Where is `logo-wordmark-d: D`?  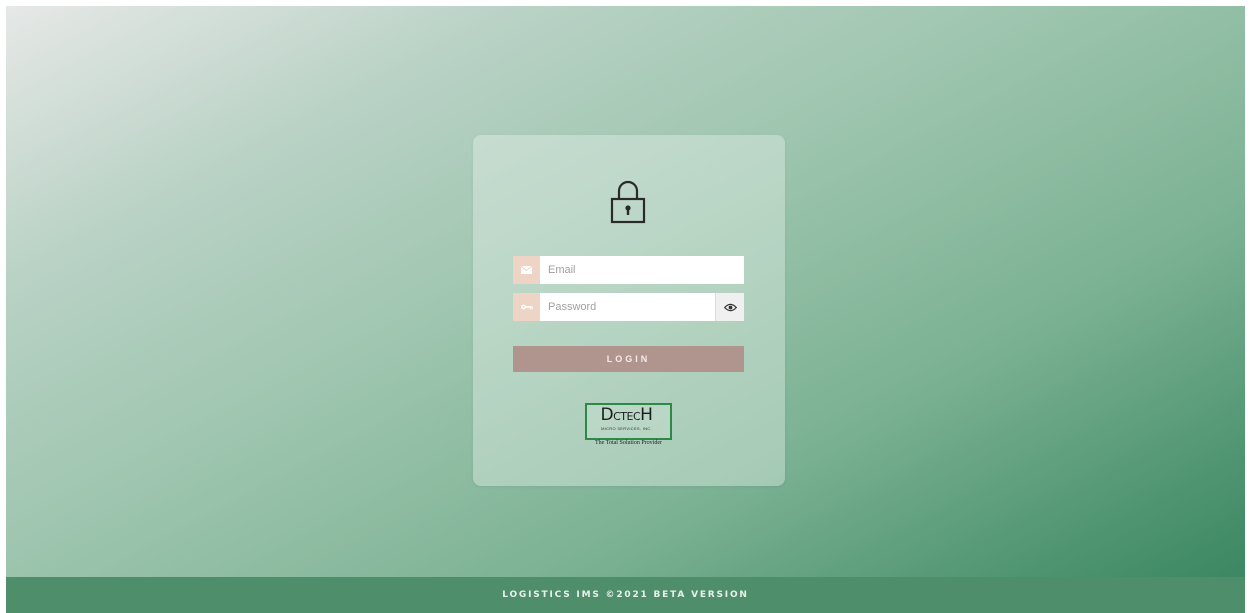
logo-wordmark-d: D is located at coordinates (607, 415).